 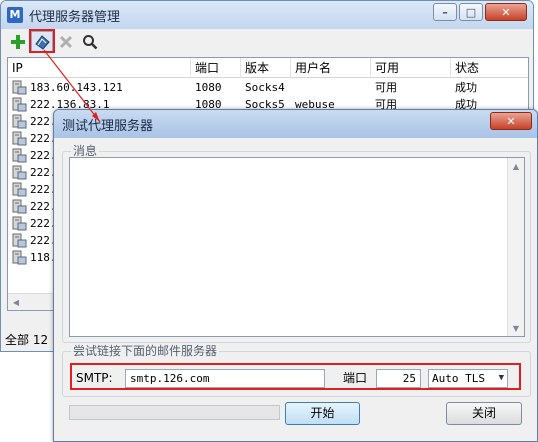 I want to click on scroll-down-icon: ▼, so click(x=516, y=328).